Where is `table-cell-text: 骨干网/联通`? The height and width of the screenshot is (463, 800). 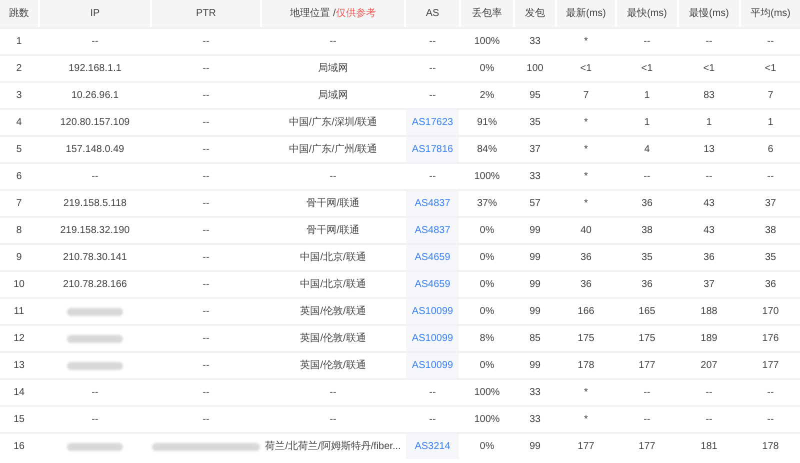 table-cell-text: 骨干网/联通 is located at coordinates (333, 231).